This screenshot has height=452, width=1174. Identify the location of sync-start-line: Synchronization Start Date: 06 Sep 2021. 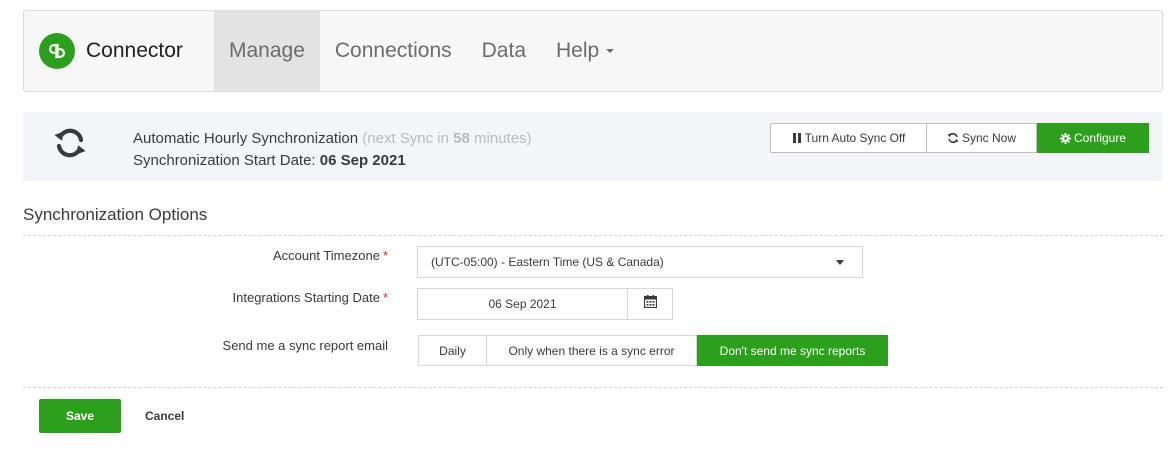
(332, 161).